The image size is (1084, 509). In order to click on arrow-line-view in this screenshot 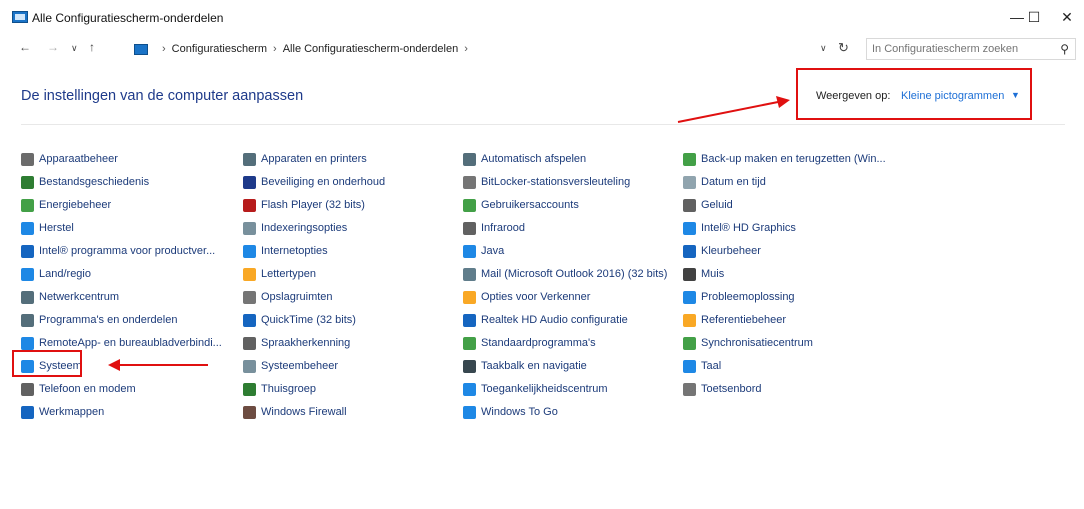, I will do `click(728, 112)`.